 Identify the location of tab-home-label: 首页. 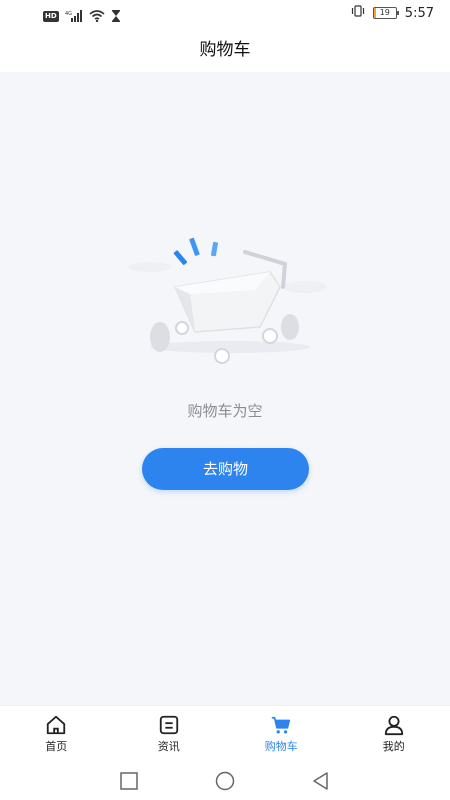
(56, 746).